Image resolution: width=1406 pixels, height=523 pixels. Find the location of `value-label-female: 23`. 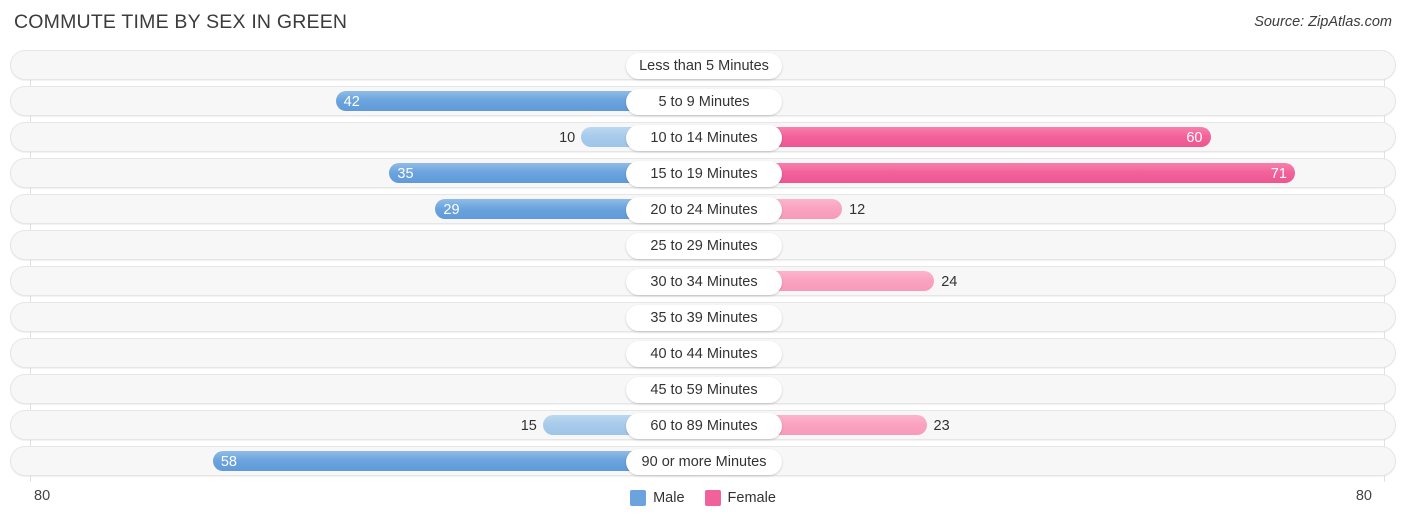

value-label-female: 23 is located at coordinates (941, 426).